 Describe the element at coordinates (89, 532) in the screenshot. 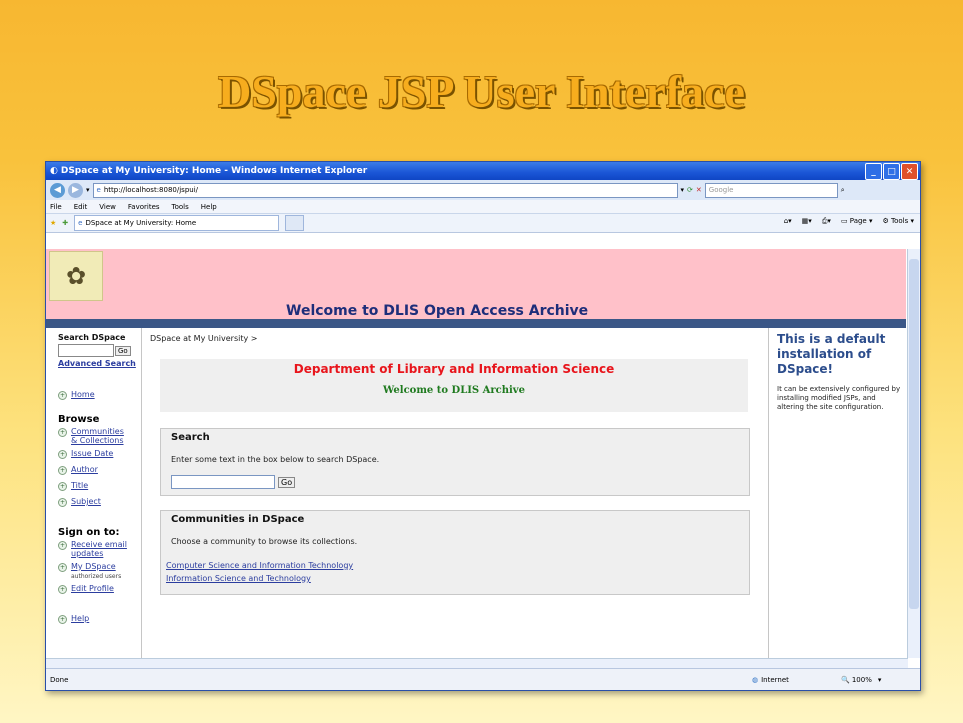

I see `signon-title: Sign on to:` at that location.